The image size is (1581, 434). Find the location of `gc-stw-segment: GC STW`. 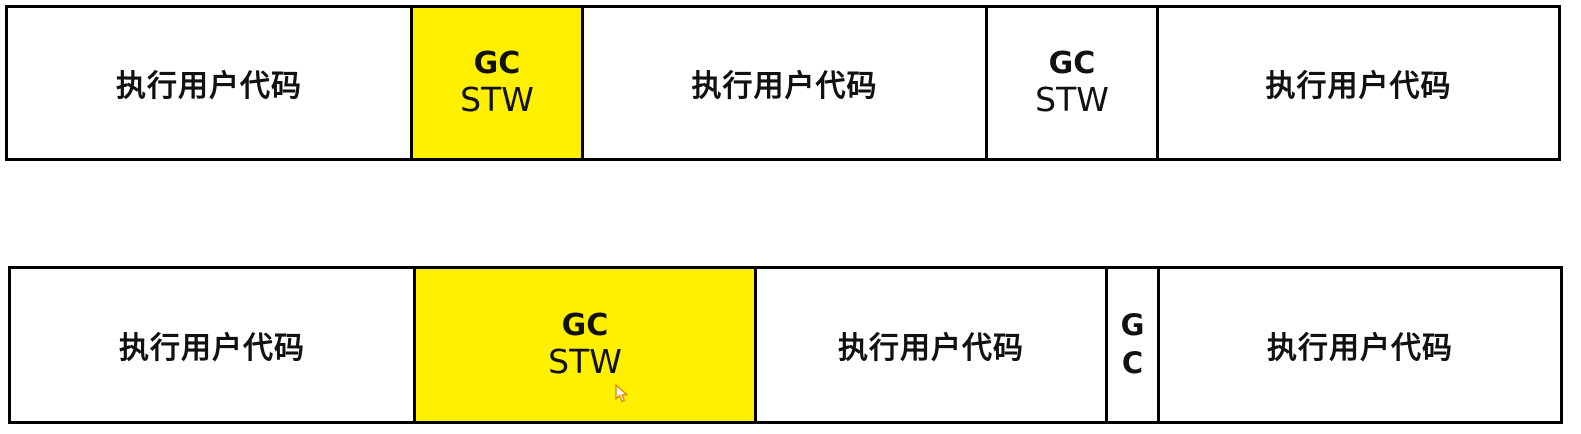

gc-stw-segment: GC STW is located at coordinates (1073, 83).